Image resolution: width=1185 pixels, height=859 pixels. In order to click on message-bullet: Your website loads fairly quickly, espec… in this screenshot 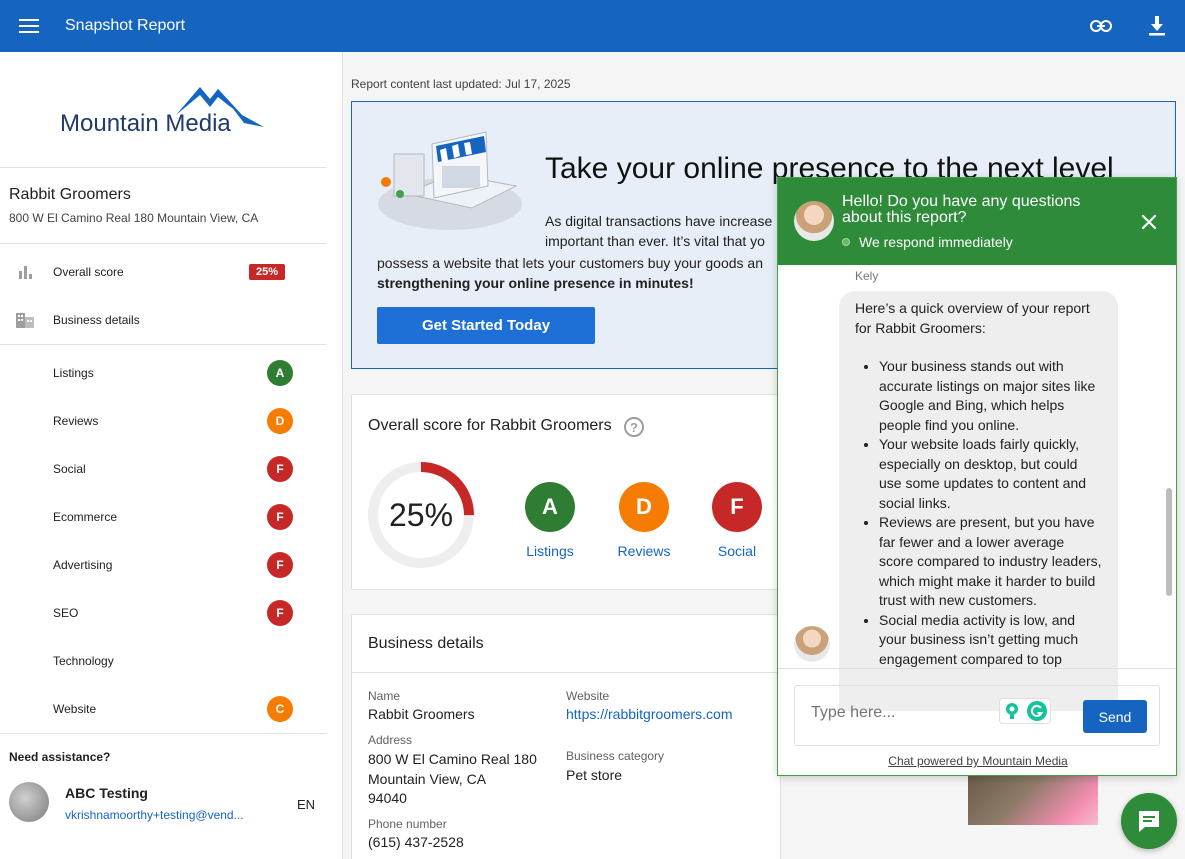, I will do `click(990, 474)`.